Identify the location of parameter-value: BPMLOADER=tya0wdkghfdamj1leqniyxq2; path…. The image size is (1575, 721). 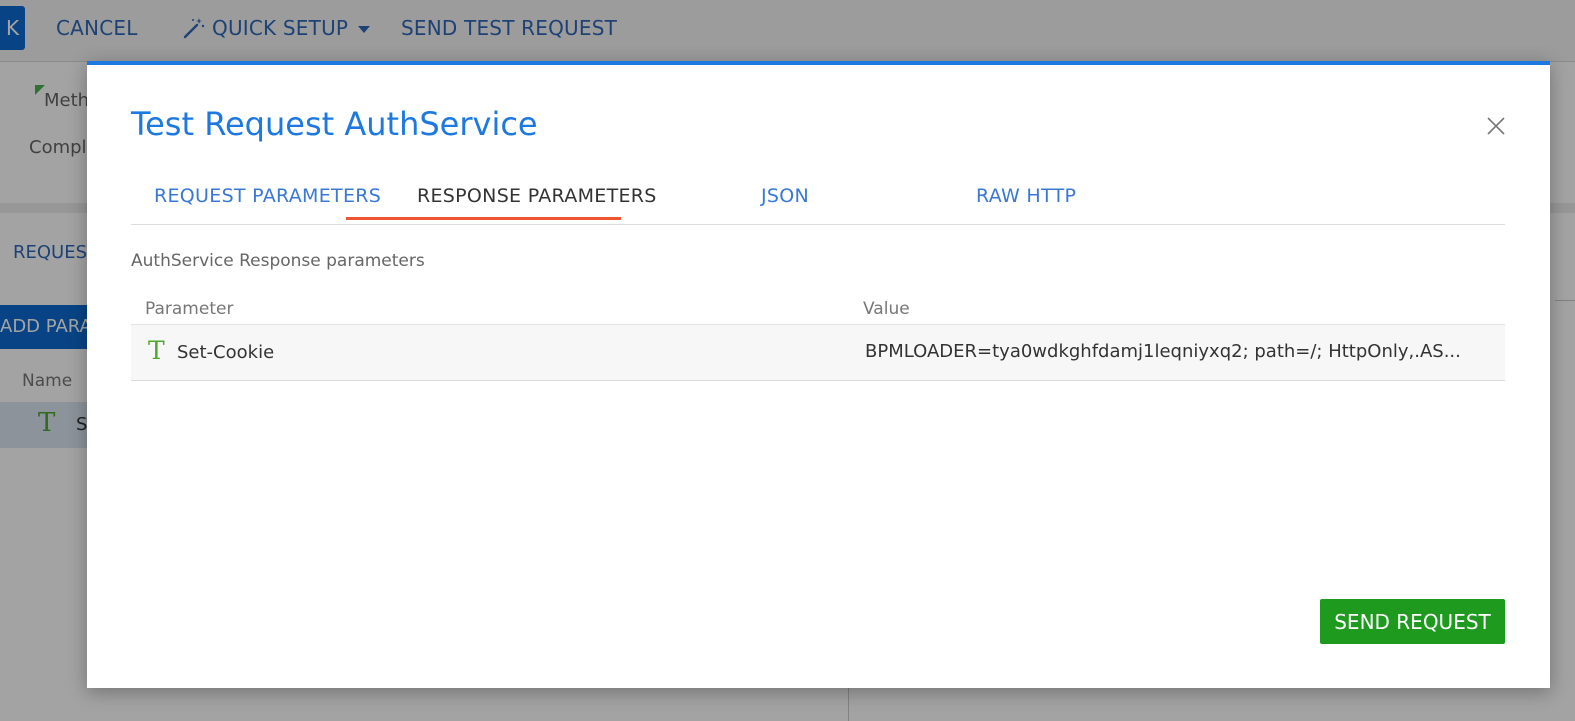
(1163, 351).